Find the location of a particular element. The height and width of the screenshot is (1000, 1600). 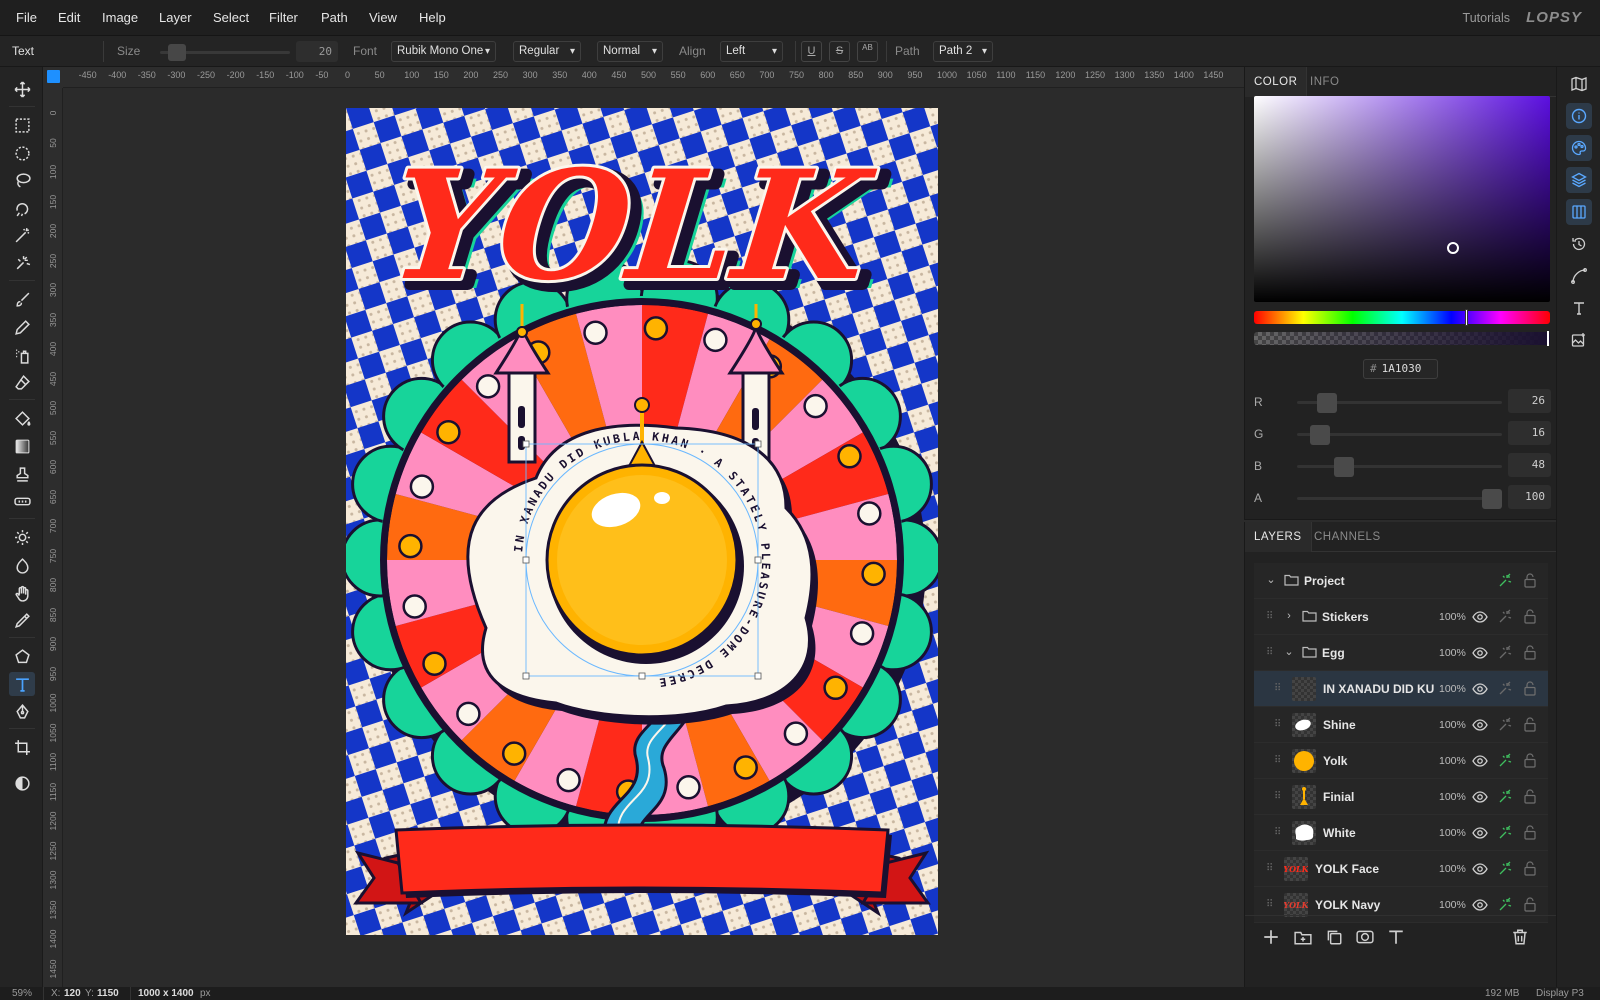

ruler-origin-marker is located at coordinates (53, 76).